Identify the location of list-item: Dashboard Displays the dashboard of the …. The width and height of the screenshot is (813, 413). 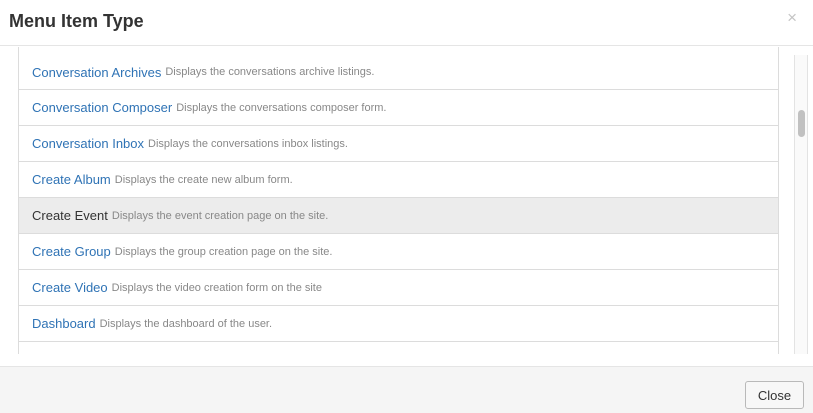
(398, 324).